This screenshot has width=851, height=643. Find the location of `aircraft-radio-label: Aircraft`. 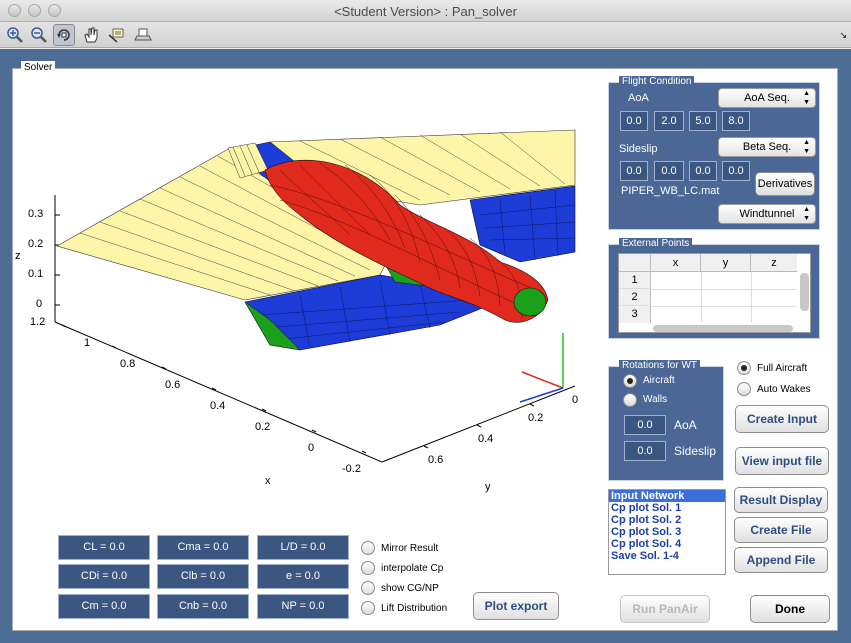

aircraft-radio-label: Aircraft is located at coordinates (659, 380).